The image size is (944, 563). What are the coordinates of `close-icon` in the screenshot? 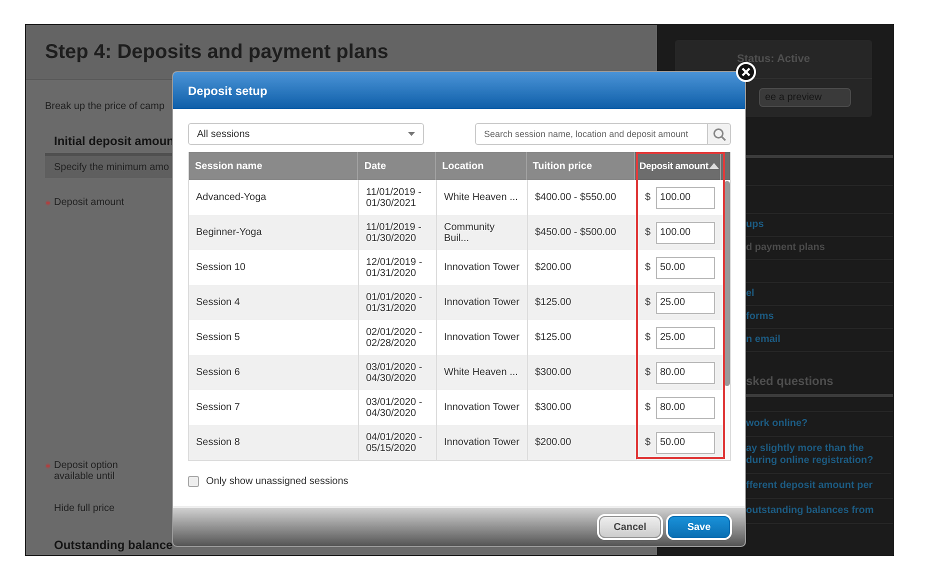 It's located at (746, 72).